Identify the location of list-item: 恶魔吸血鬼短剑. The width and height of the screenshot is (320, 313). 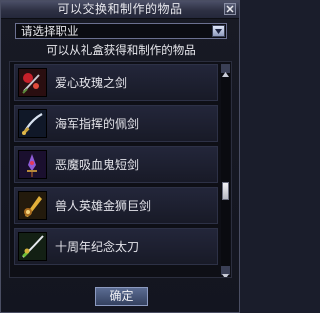
(116, 164).